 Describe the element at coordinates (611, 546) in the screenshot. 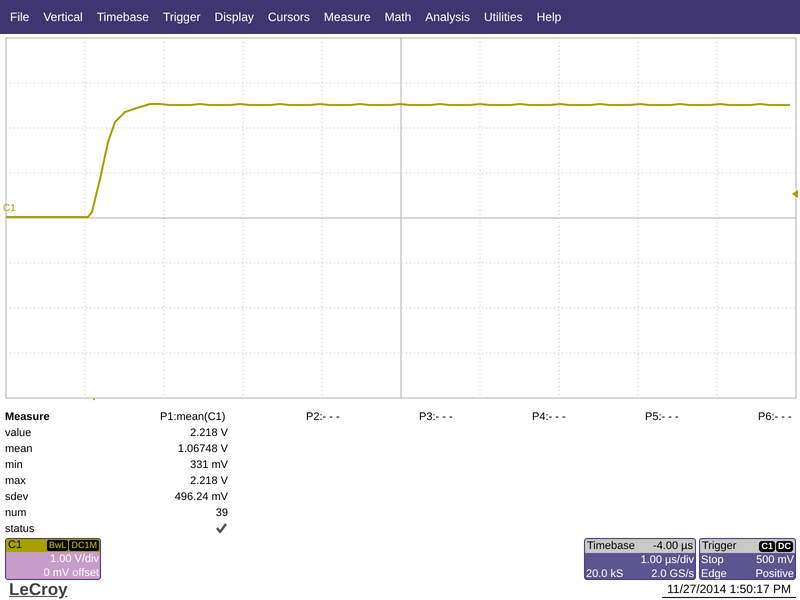

I see `panel-title: Timebase` at that location.